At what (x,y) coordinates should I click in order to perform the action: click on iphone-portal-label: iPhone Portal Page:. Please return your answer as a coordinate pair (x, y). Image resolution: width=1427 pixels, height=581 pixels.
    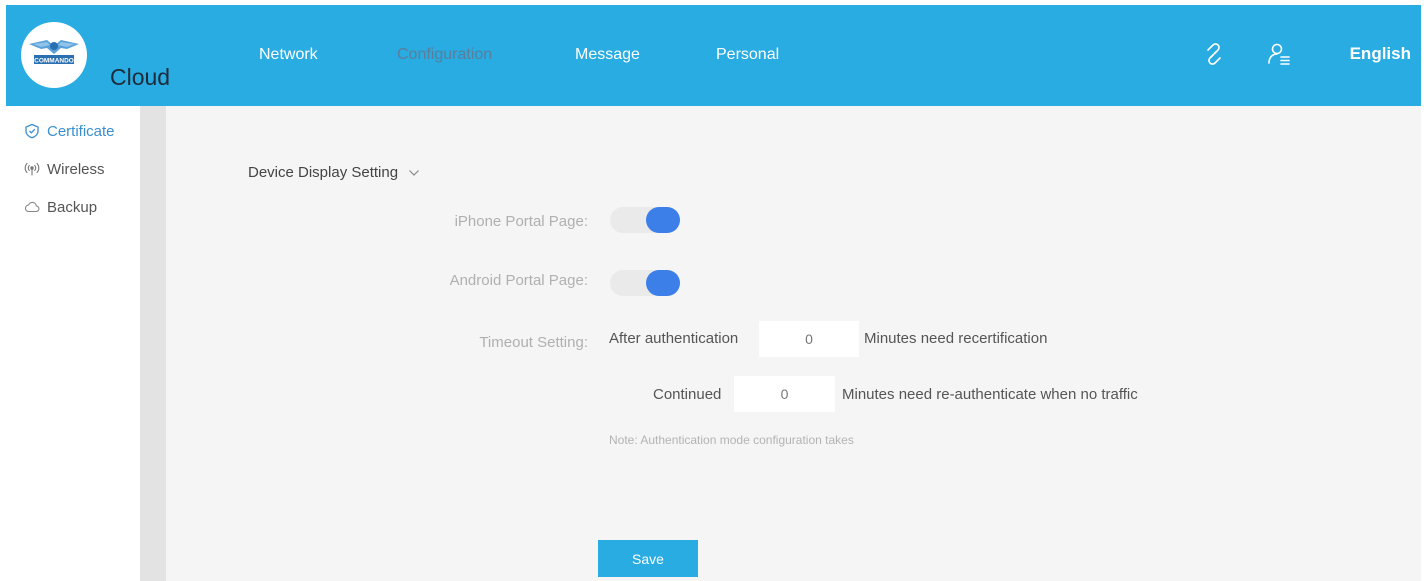
    Looking at the image, I should click on (521, 221).